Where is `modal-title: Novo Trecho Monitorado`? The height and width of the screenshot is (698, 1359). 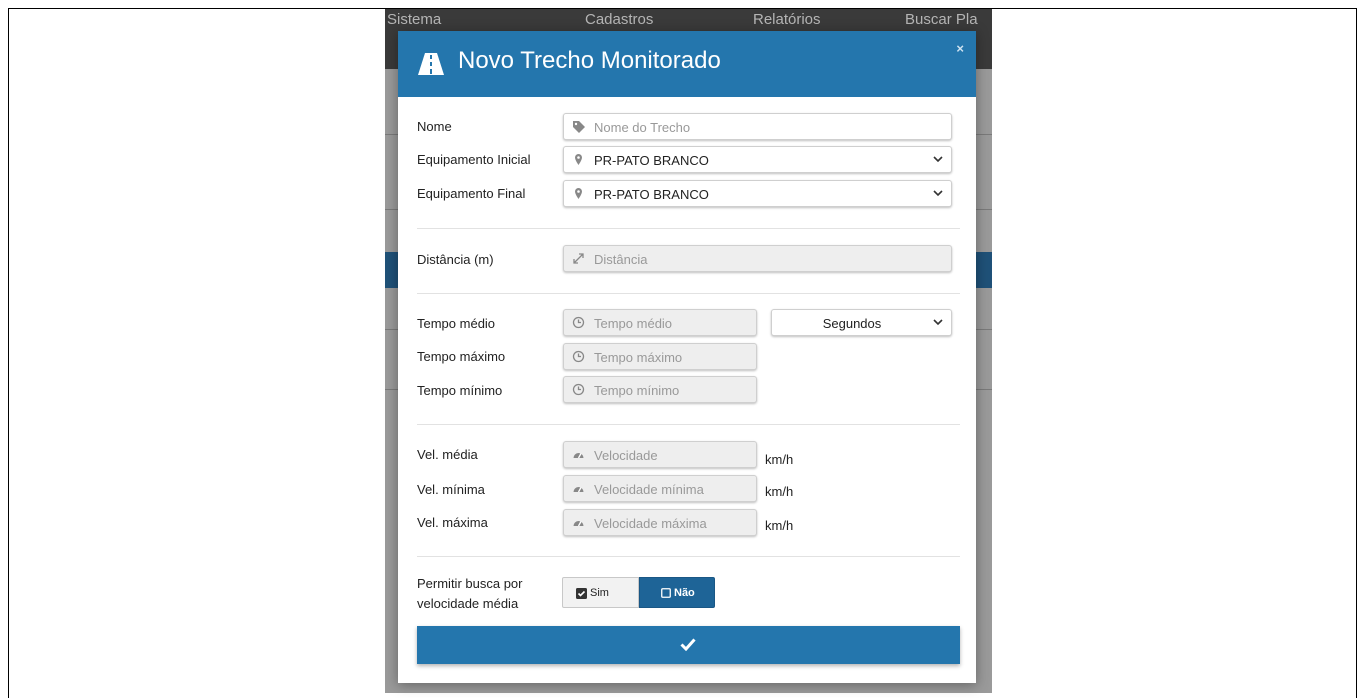
modal-title: Novo Trecho Monitorado is located at coordinates (589, 60).